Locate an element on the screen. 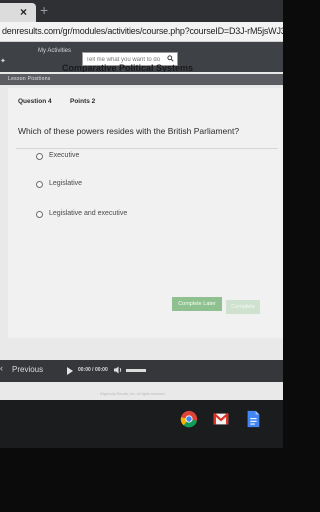 The image size is (320, 512). docs-icon is located at coordinates (253, 419).